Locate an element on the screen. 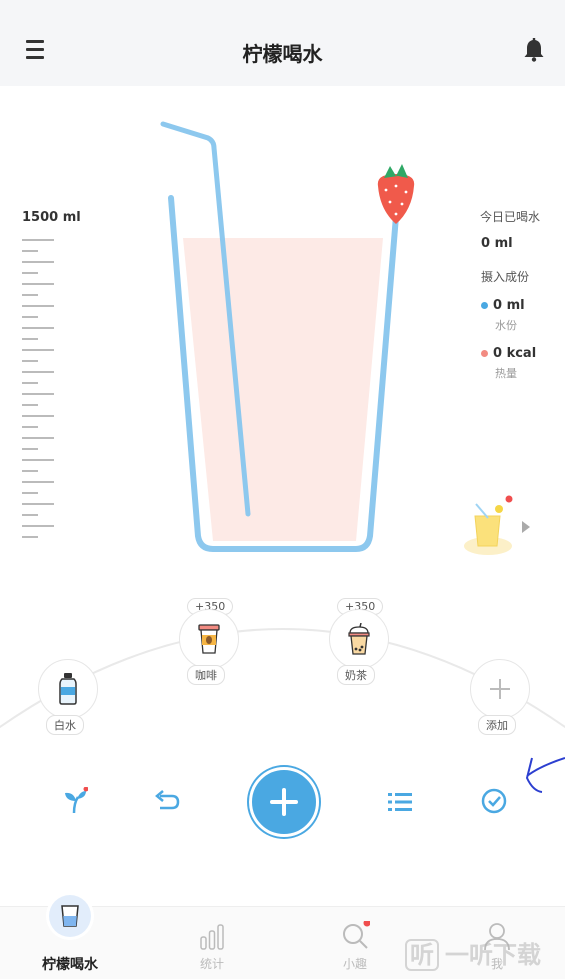 Image resolution: width=565 pixels, height=979 pixels. list-icon is located at coordinates (400, 802).